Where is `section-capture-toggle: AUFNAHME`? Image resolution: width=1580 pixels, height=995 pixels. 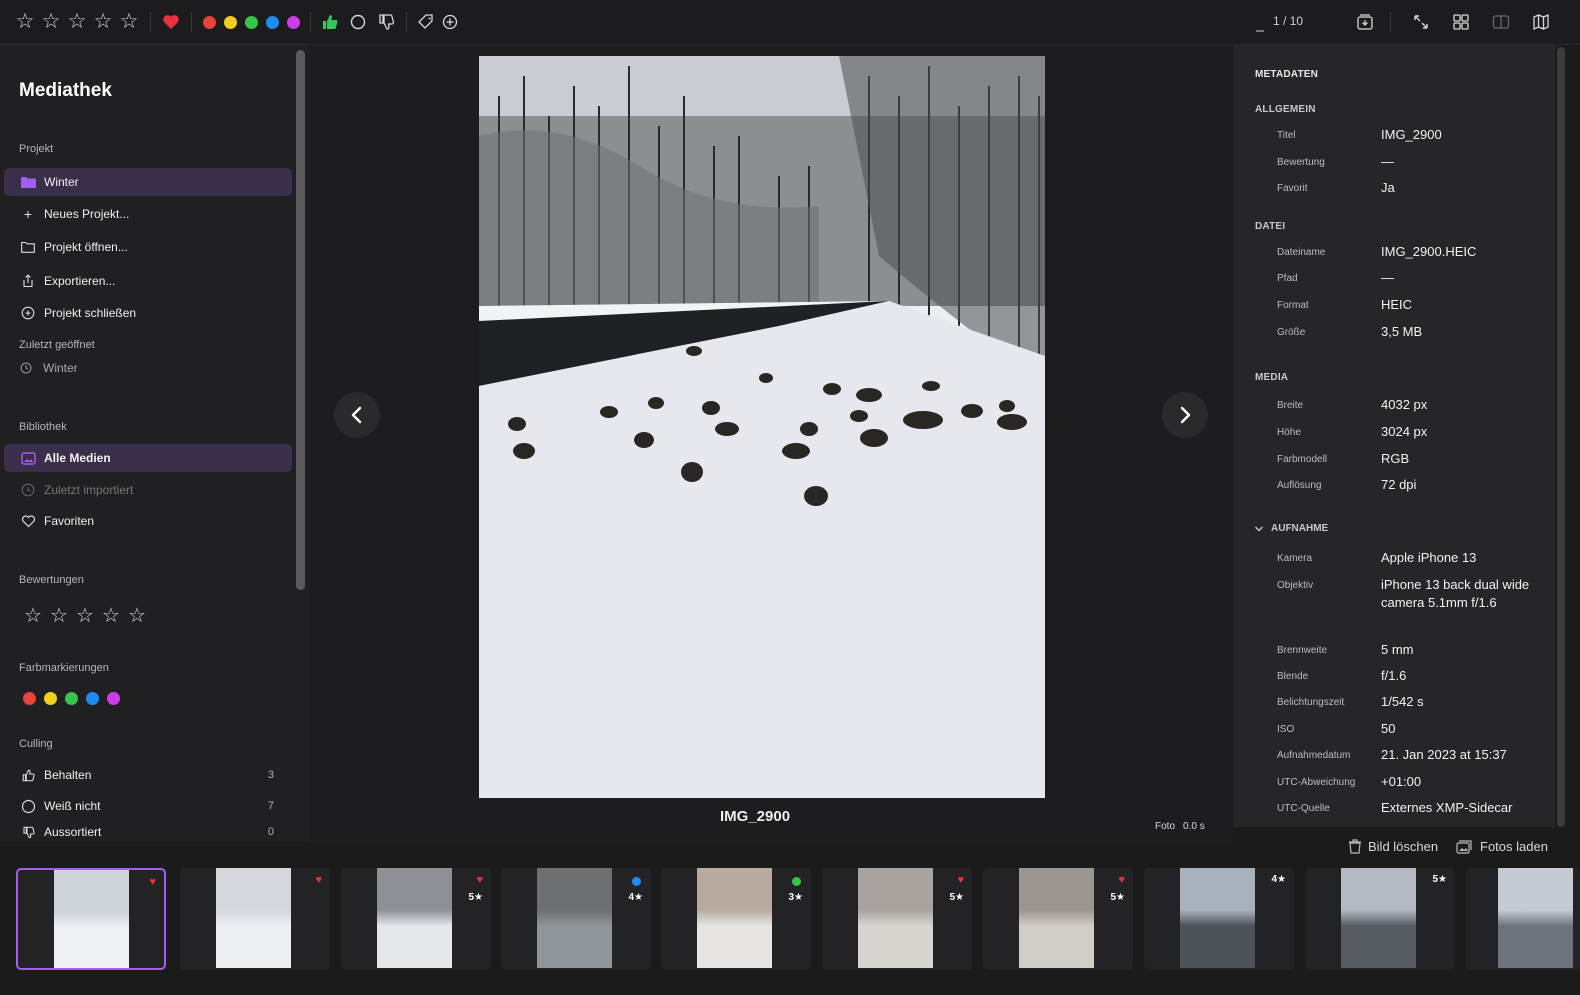
section-capture-toggle: AUFNAHME is located at coordinates (1291, 528).